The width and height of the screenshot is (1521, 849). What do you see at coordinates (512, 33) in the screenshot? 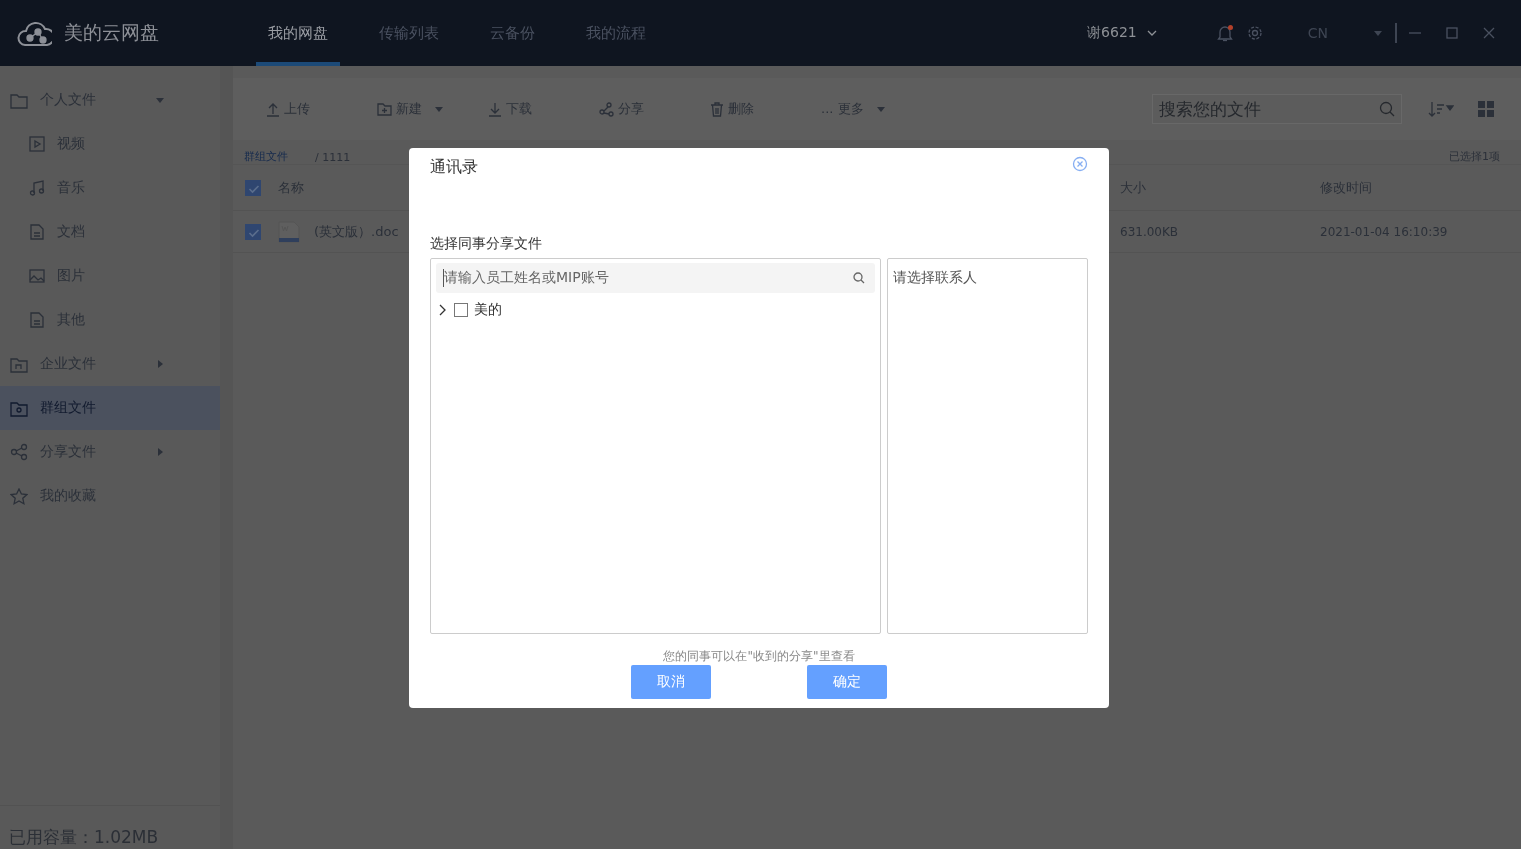
I see `nav-tab: 云备份` at bounding box center [512, 33].